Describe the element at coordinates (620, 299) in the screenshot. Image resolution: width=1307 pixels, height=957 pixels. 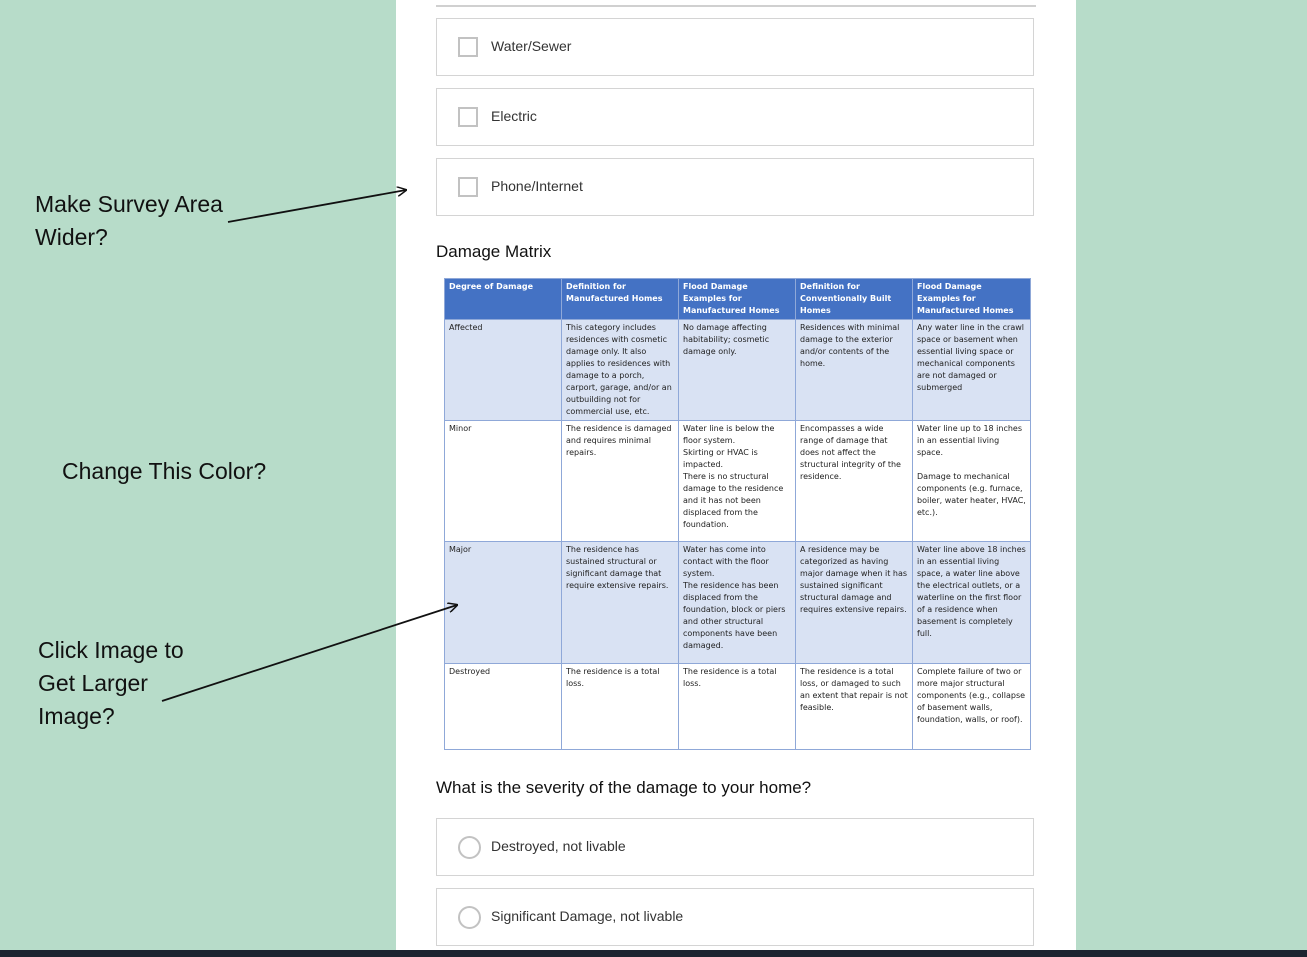
I see `matrix-header-cell: Definition for Manufactured Homes` at that location.